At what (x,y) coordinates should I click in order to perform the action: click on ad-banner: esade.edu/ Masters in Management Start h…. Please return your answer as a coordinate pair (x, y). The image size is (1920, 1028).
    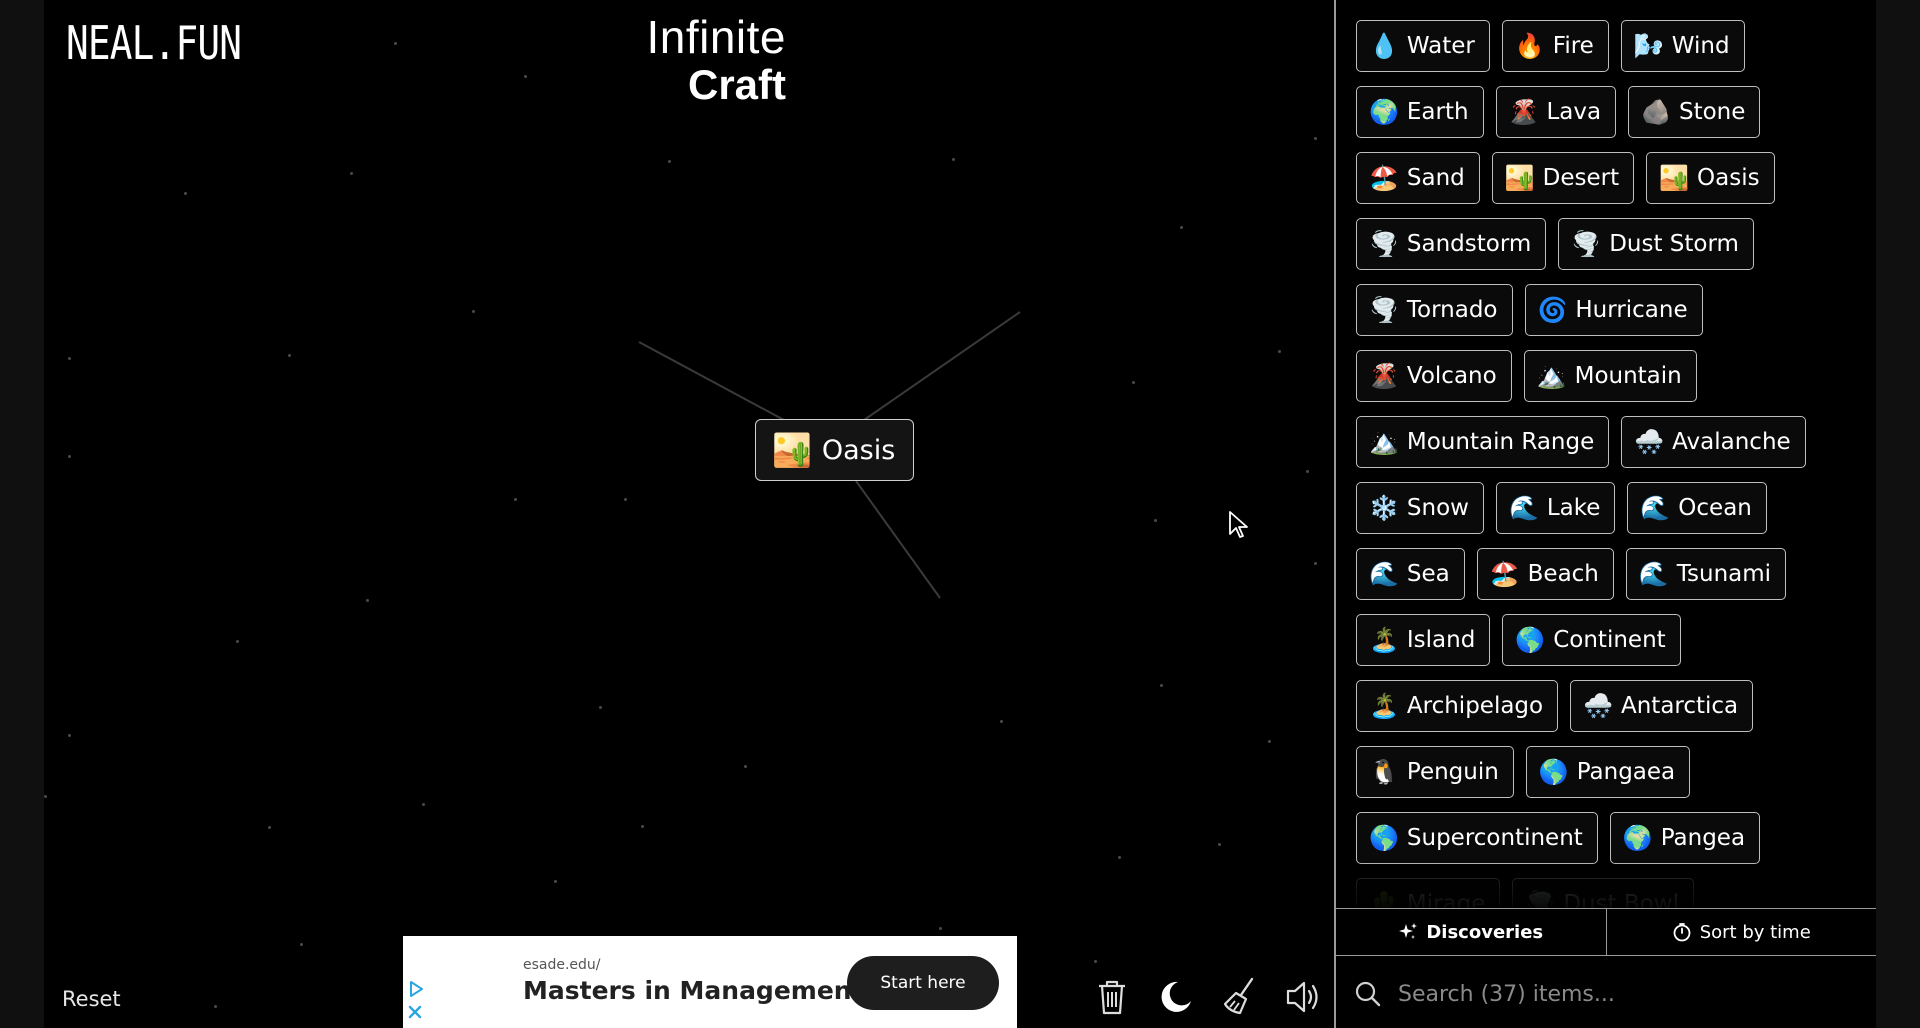
    Looking at the image, I should click on (710, 982).